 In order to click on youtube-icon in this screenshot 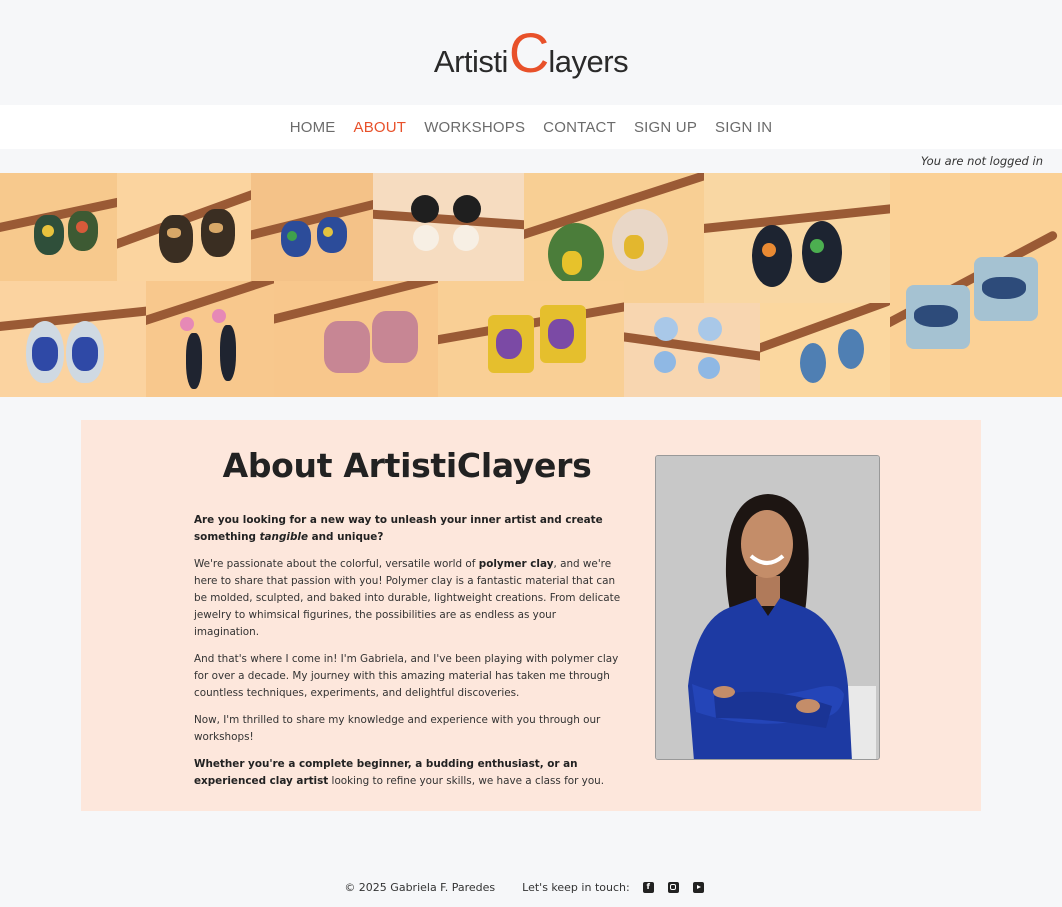, I will do `click(698, 887)`.